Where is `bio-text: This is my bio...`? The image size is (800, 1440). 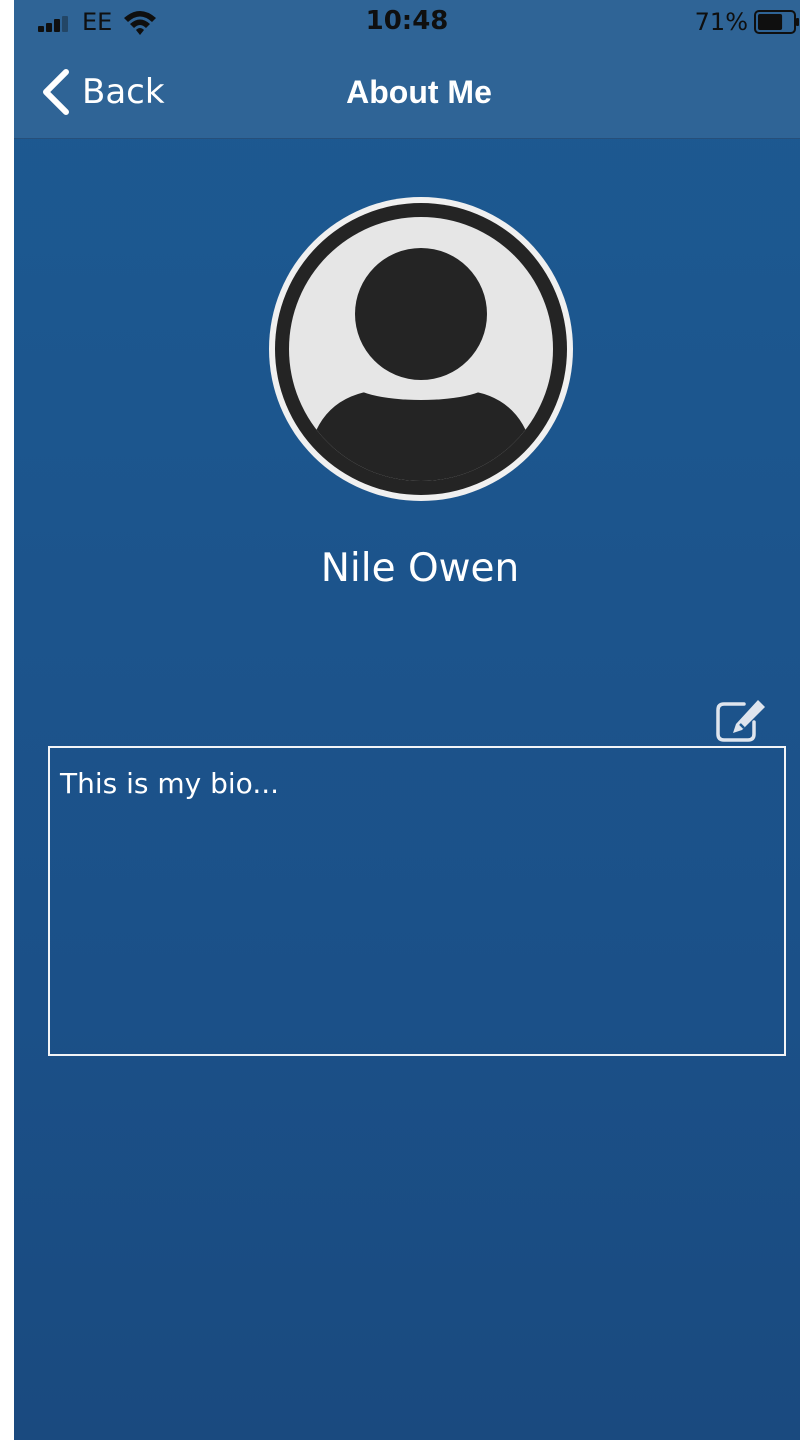
bio-text: This is my bio... is located at coordinates (170, 783).